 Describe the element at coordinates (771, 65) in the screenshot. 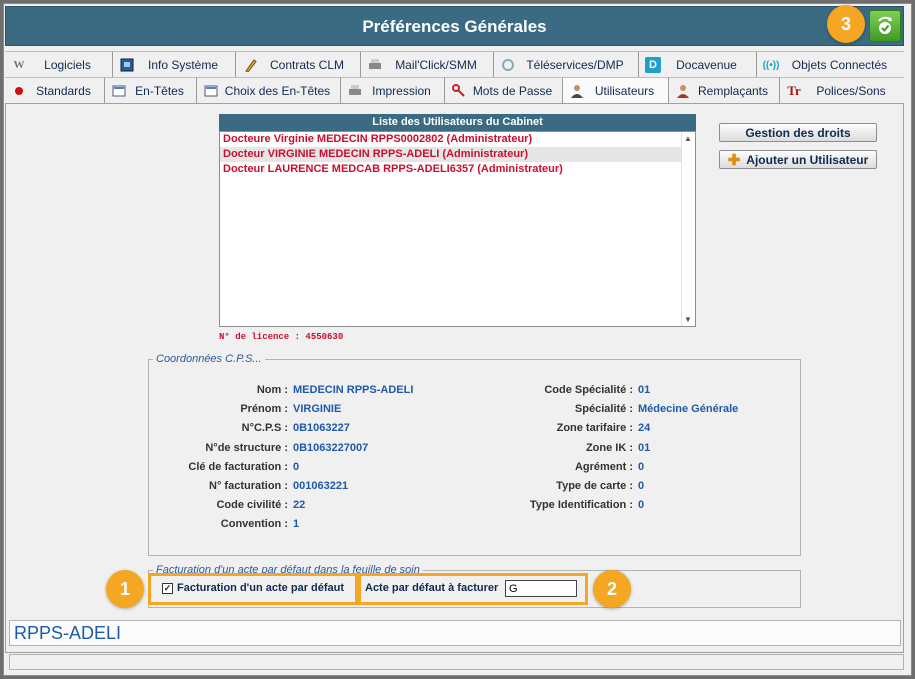

I see `wireless-icon: ((•))` at that location.